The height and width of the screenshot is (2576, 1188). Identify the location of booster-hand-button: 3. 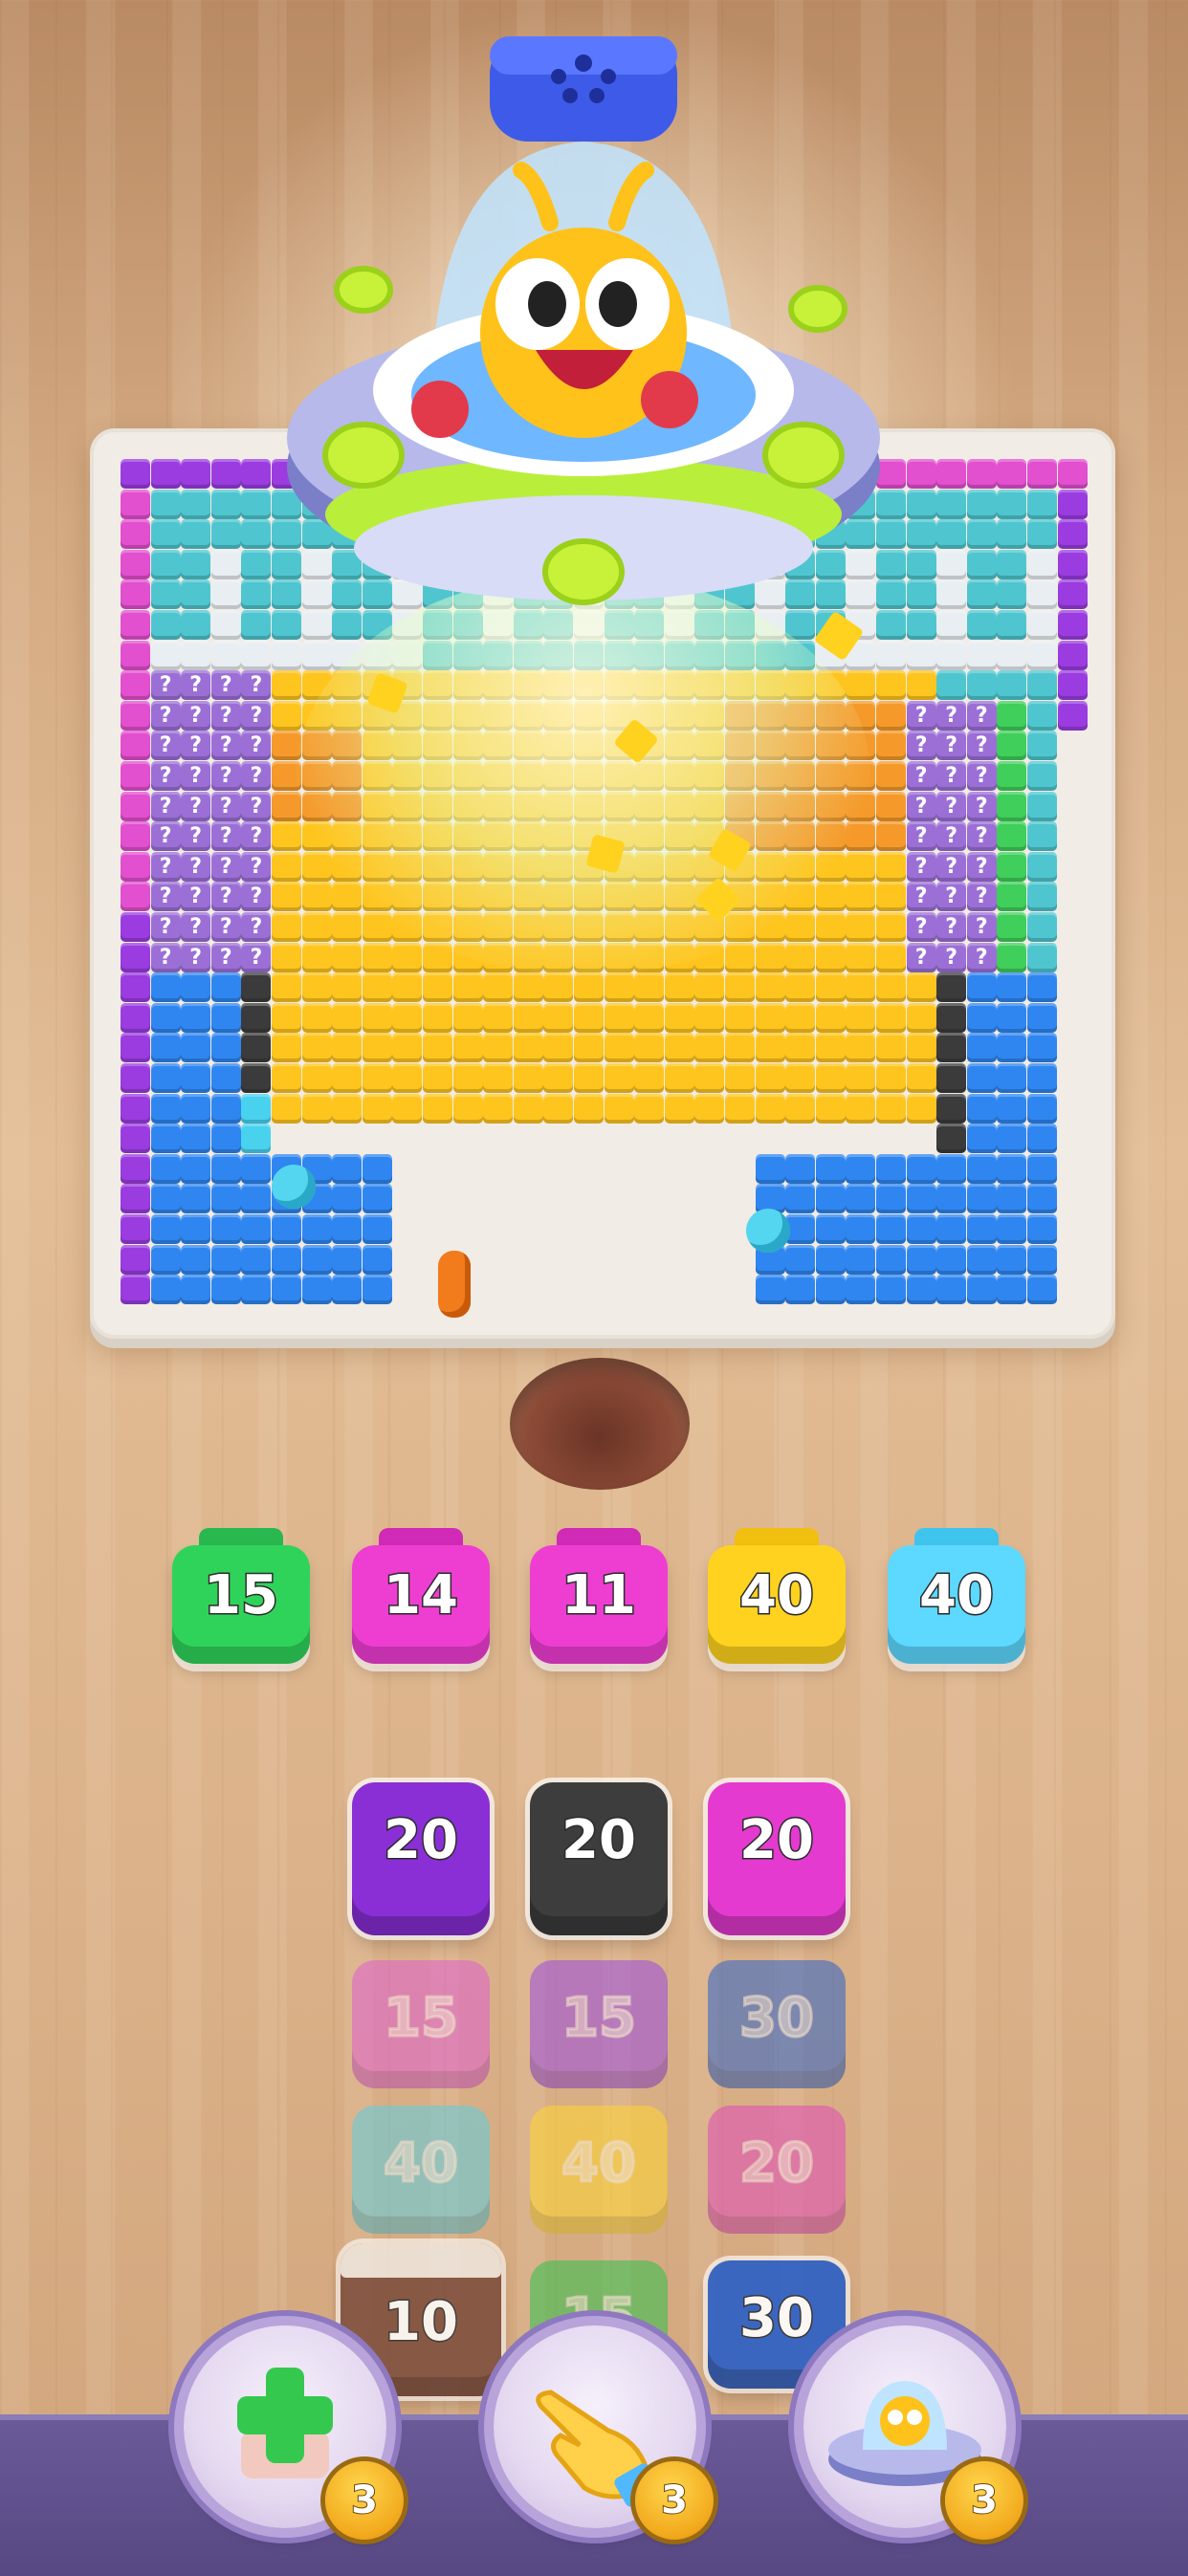
(604, 2432).